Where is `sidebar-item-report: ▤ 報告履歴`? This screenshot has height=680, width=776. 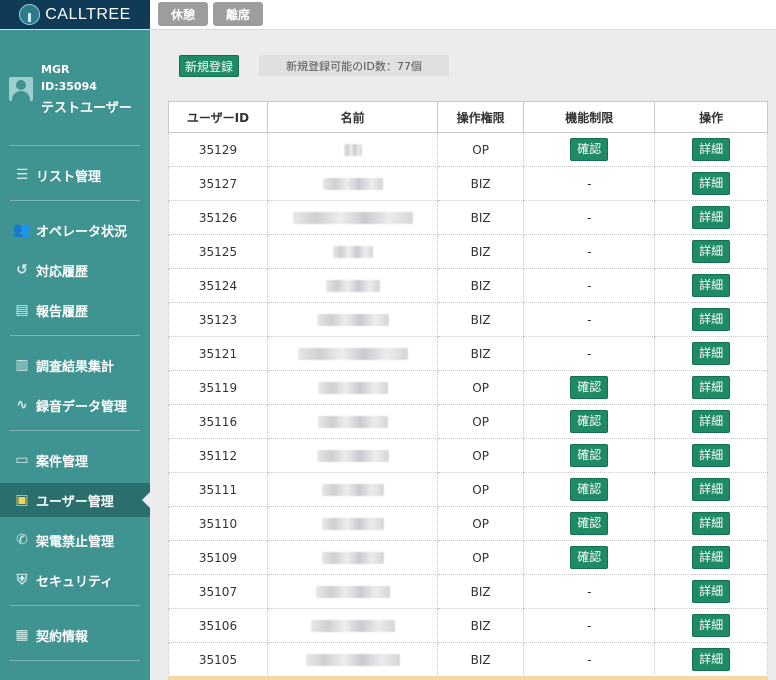
sidebar-item-report: ▤ 報告履歴 is located at coordinates (75, 310).